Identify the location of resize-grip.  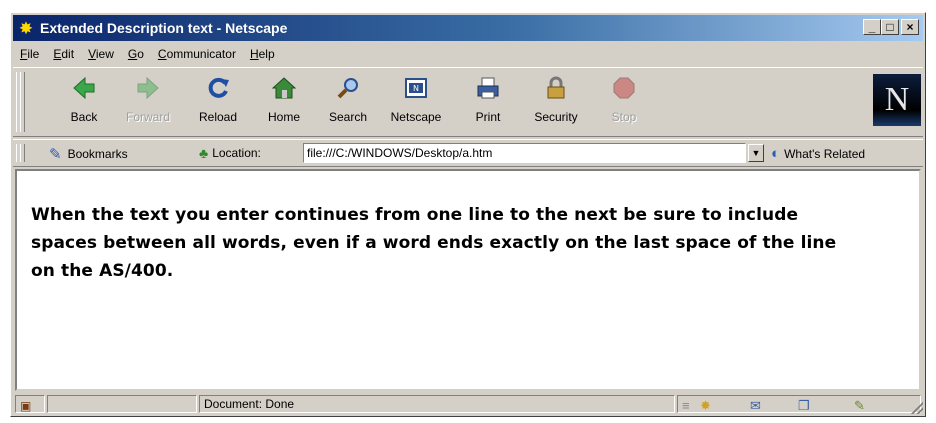
(917, 408).